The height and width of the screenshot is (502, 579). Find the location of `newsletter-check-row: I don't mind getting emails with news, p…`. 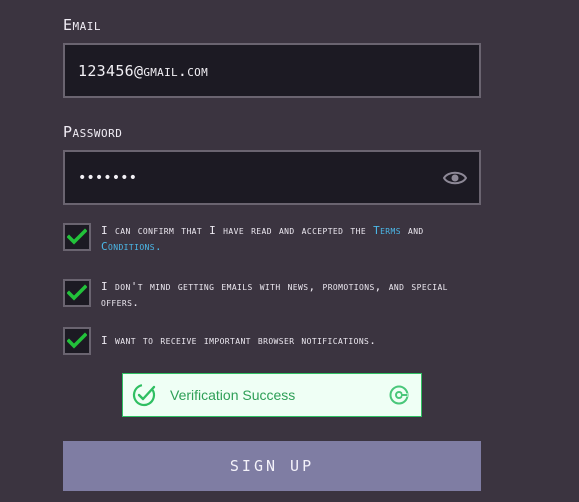

newsletter-check-row: I don't mind getting emails with news, p… is located at coordinates (273, 295).